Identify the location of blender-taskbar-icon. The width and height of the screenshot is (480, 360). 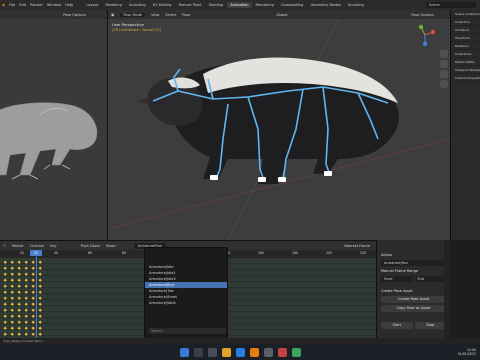
(254, 352).